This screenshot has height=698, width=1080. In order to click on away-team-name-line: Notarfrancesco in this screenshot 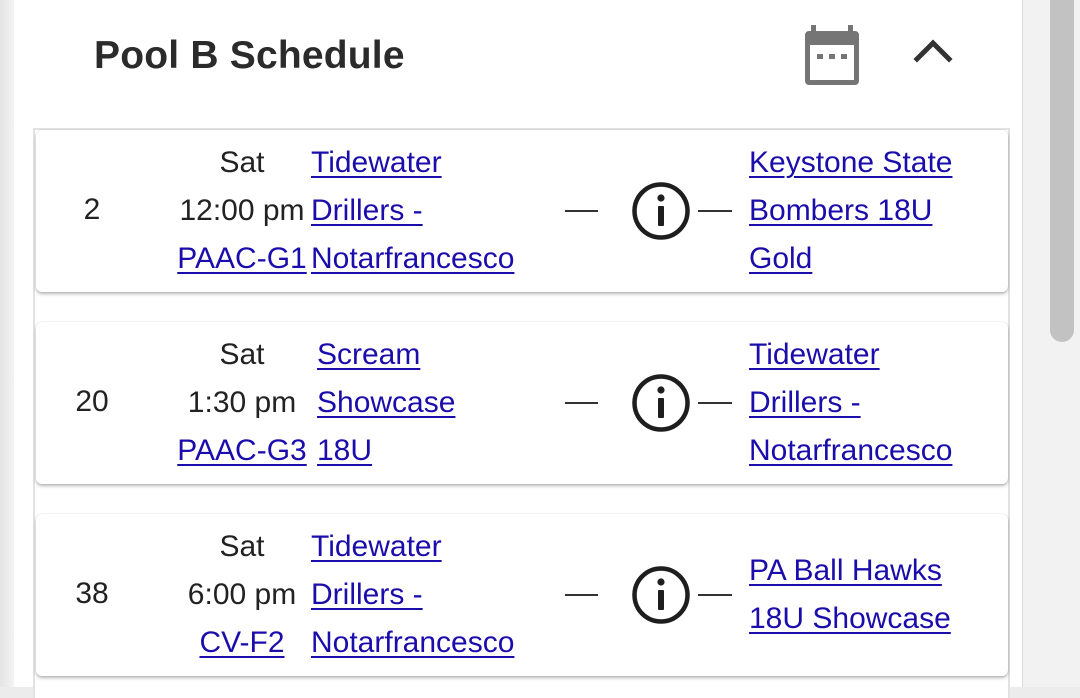, I will do `click(850, 451)`.